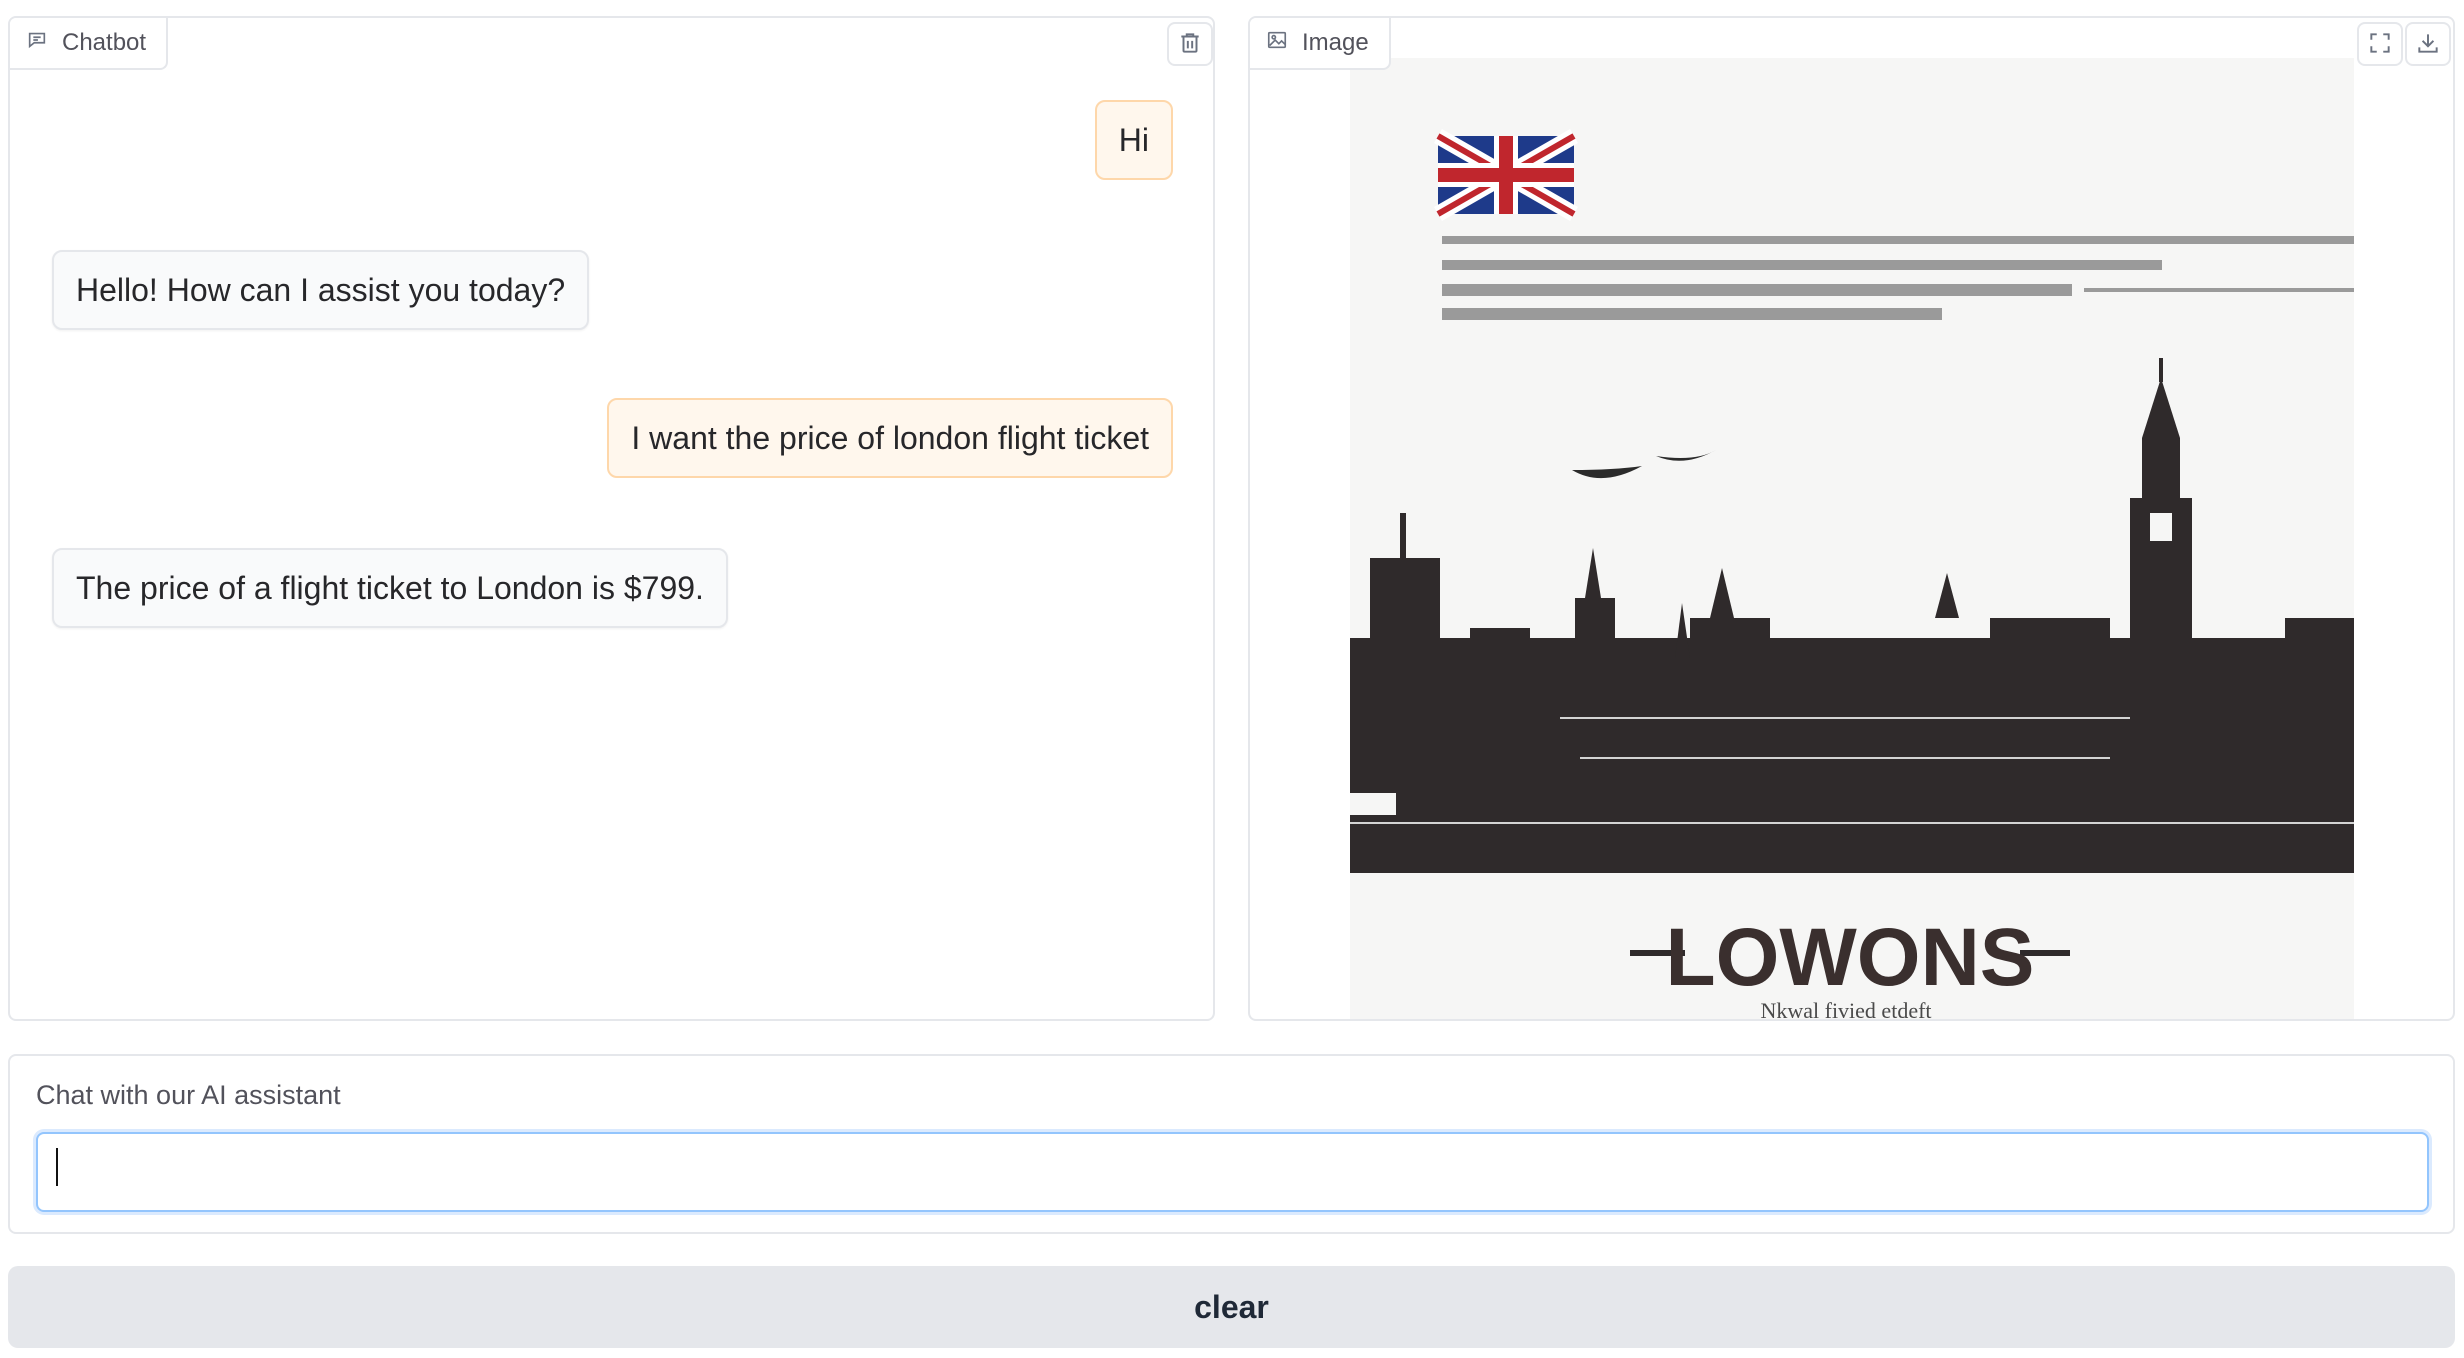 Image resolution: width=2464 pixels, height=1358 pixels. Describe the element at coordinates (1232, 1172) in the screenshot. I see `chat-input` at that location.